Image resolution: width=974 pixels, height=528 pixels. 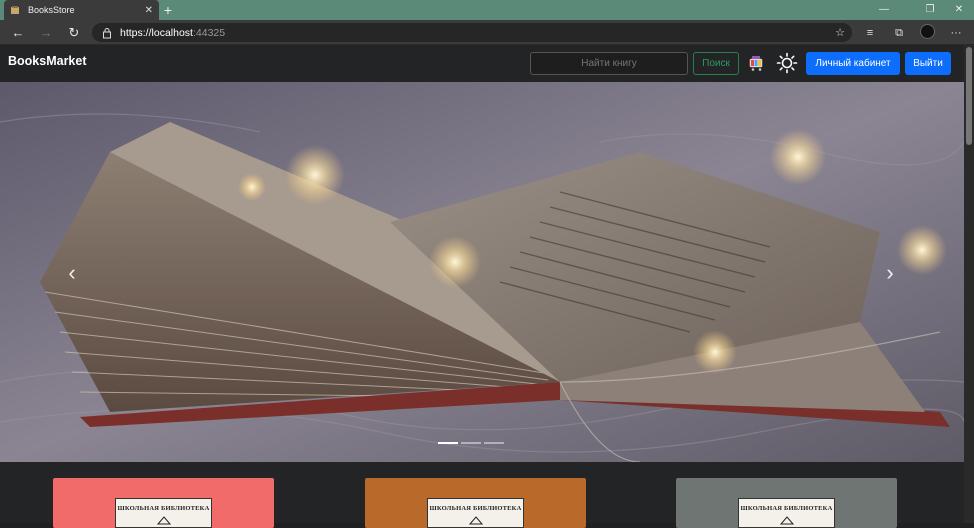 What do you see at coordinates (787, 63) in the screenshot?
I see `theme-toggle-sun-icon` at bounding box center [787, 63].